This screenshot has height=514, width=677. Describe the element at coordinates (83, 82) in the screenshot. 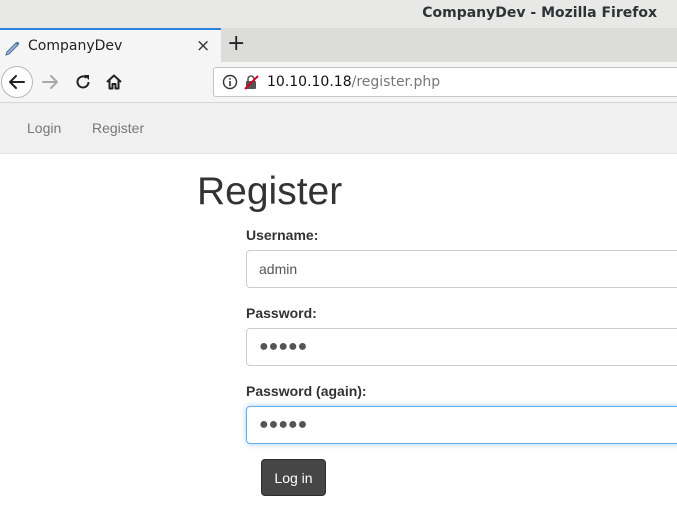

I see `reload-icon` at that location.